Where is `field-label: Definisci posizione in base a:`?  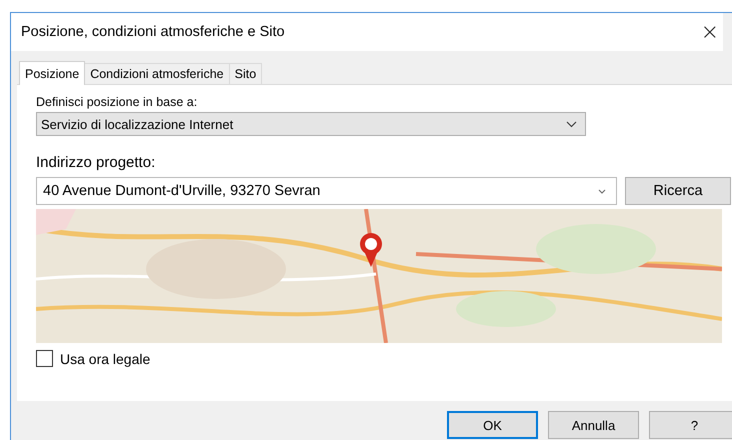 field-label: Definisci posizione in base a: is located at coordinates (117, 102).